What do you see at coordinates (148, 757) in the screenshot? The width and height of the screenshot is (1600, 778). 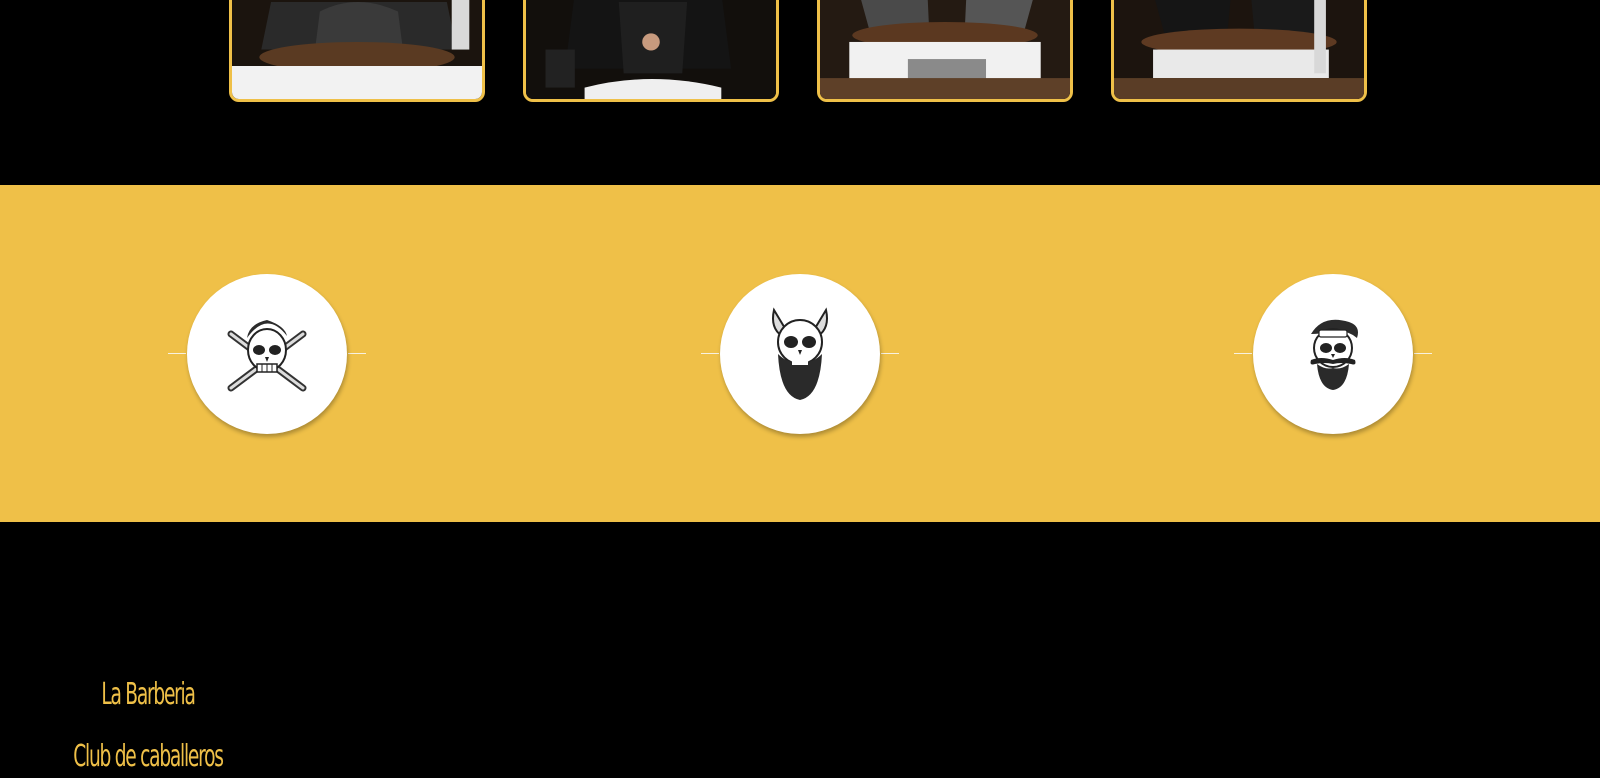 I see `footer-brand-line2: Club de caballeros` at bounding box center [148, 757].